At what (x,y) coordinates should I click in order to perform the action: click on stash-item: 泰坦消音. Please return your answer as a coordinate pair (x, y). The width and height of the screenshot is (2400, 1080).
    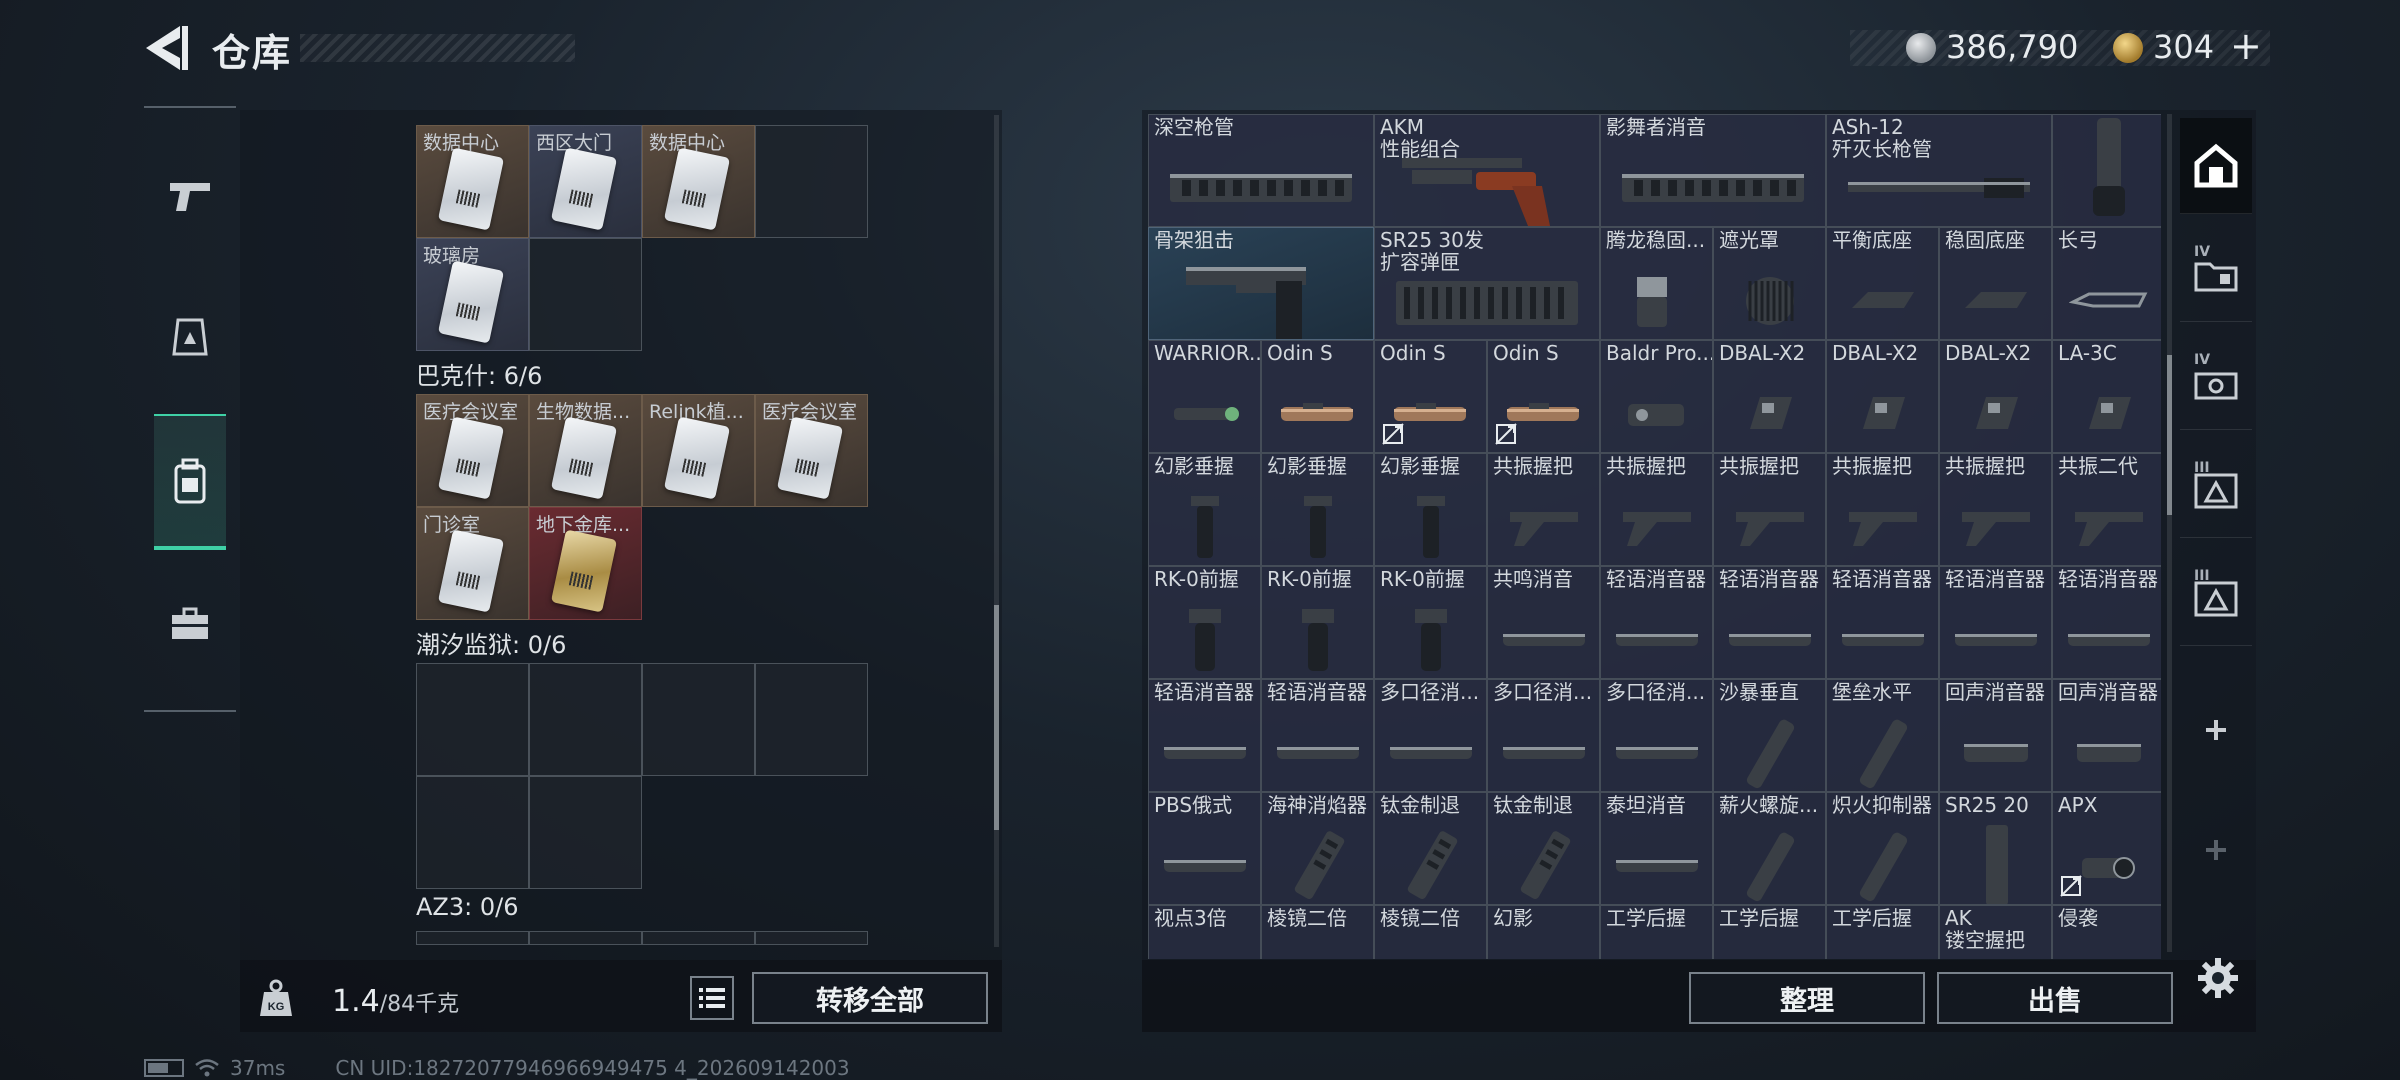
    Looking at the image, I should click on (1656, 848).